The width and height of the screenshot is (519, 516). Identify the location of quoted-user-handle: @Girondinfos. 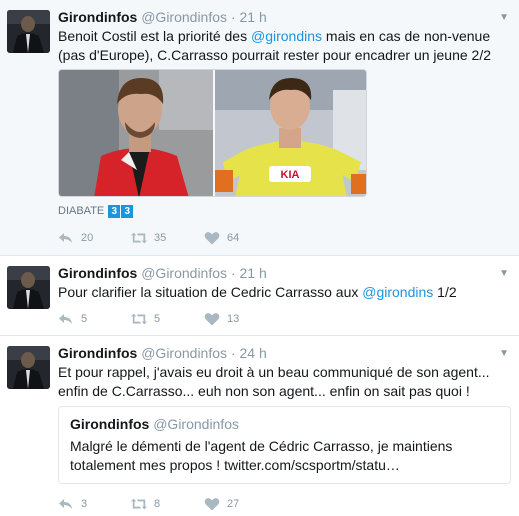
(196, 424).